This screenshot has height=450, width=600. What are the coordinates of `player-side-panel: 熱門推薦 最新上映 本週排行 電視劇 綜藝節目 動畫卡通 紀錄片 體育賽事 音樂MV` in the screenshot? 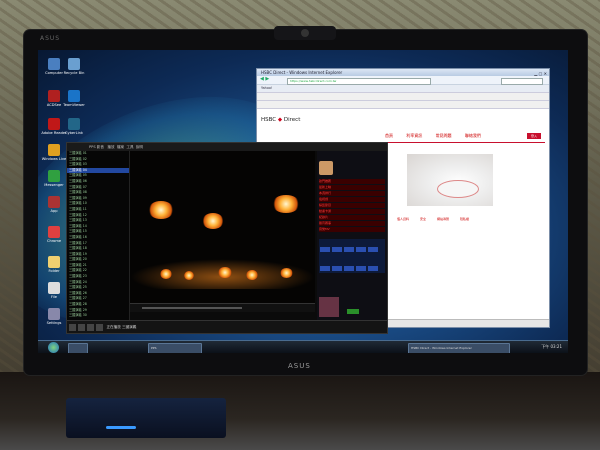 It's located at (352, 236).